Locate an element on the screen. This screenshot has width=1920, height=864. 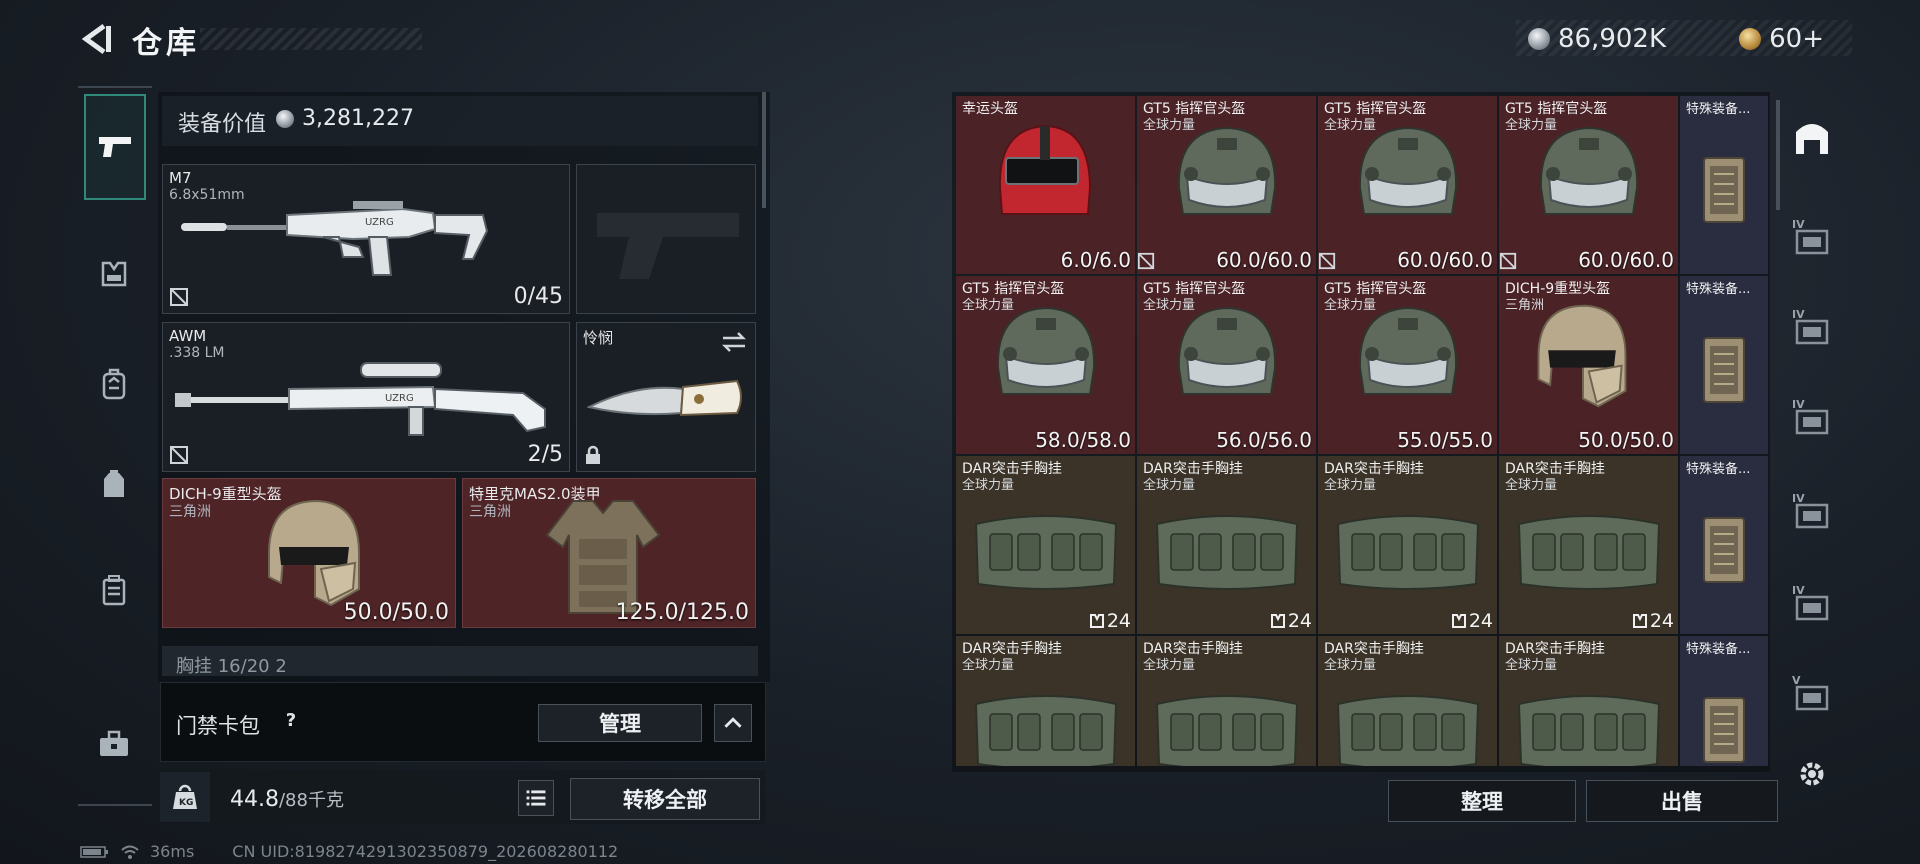
storage-level: V is located at coordinates (1796, 680).